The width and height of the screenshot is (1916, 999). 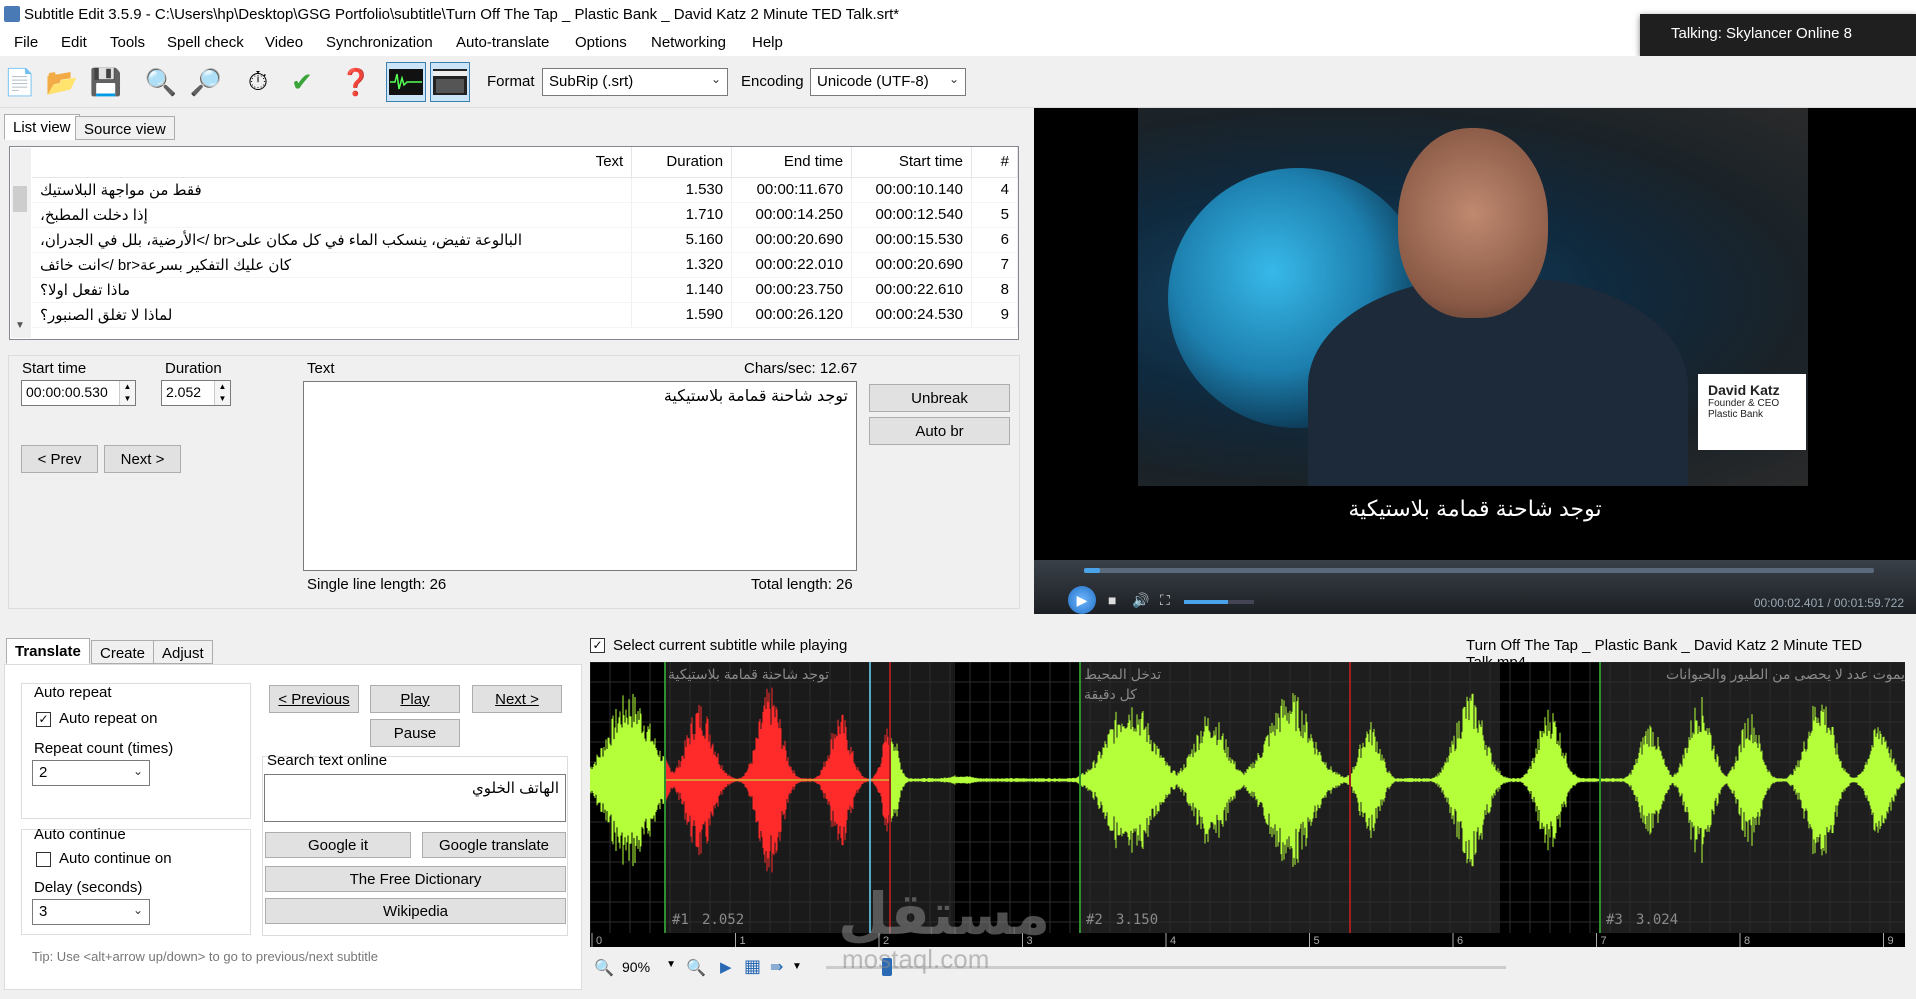 I want to click on repeat-count-select: 2 ⌄, so click(x=91, y=773).